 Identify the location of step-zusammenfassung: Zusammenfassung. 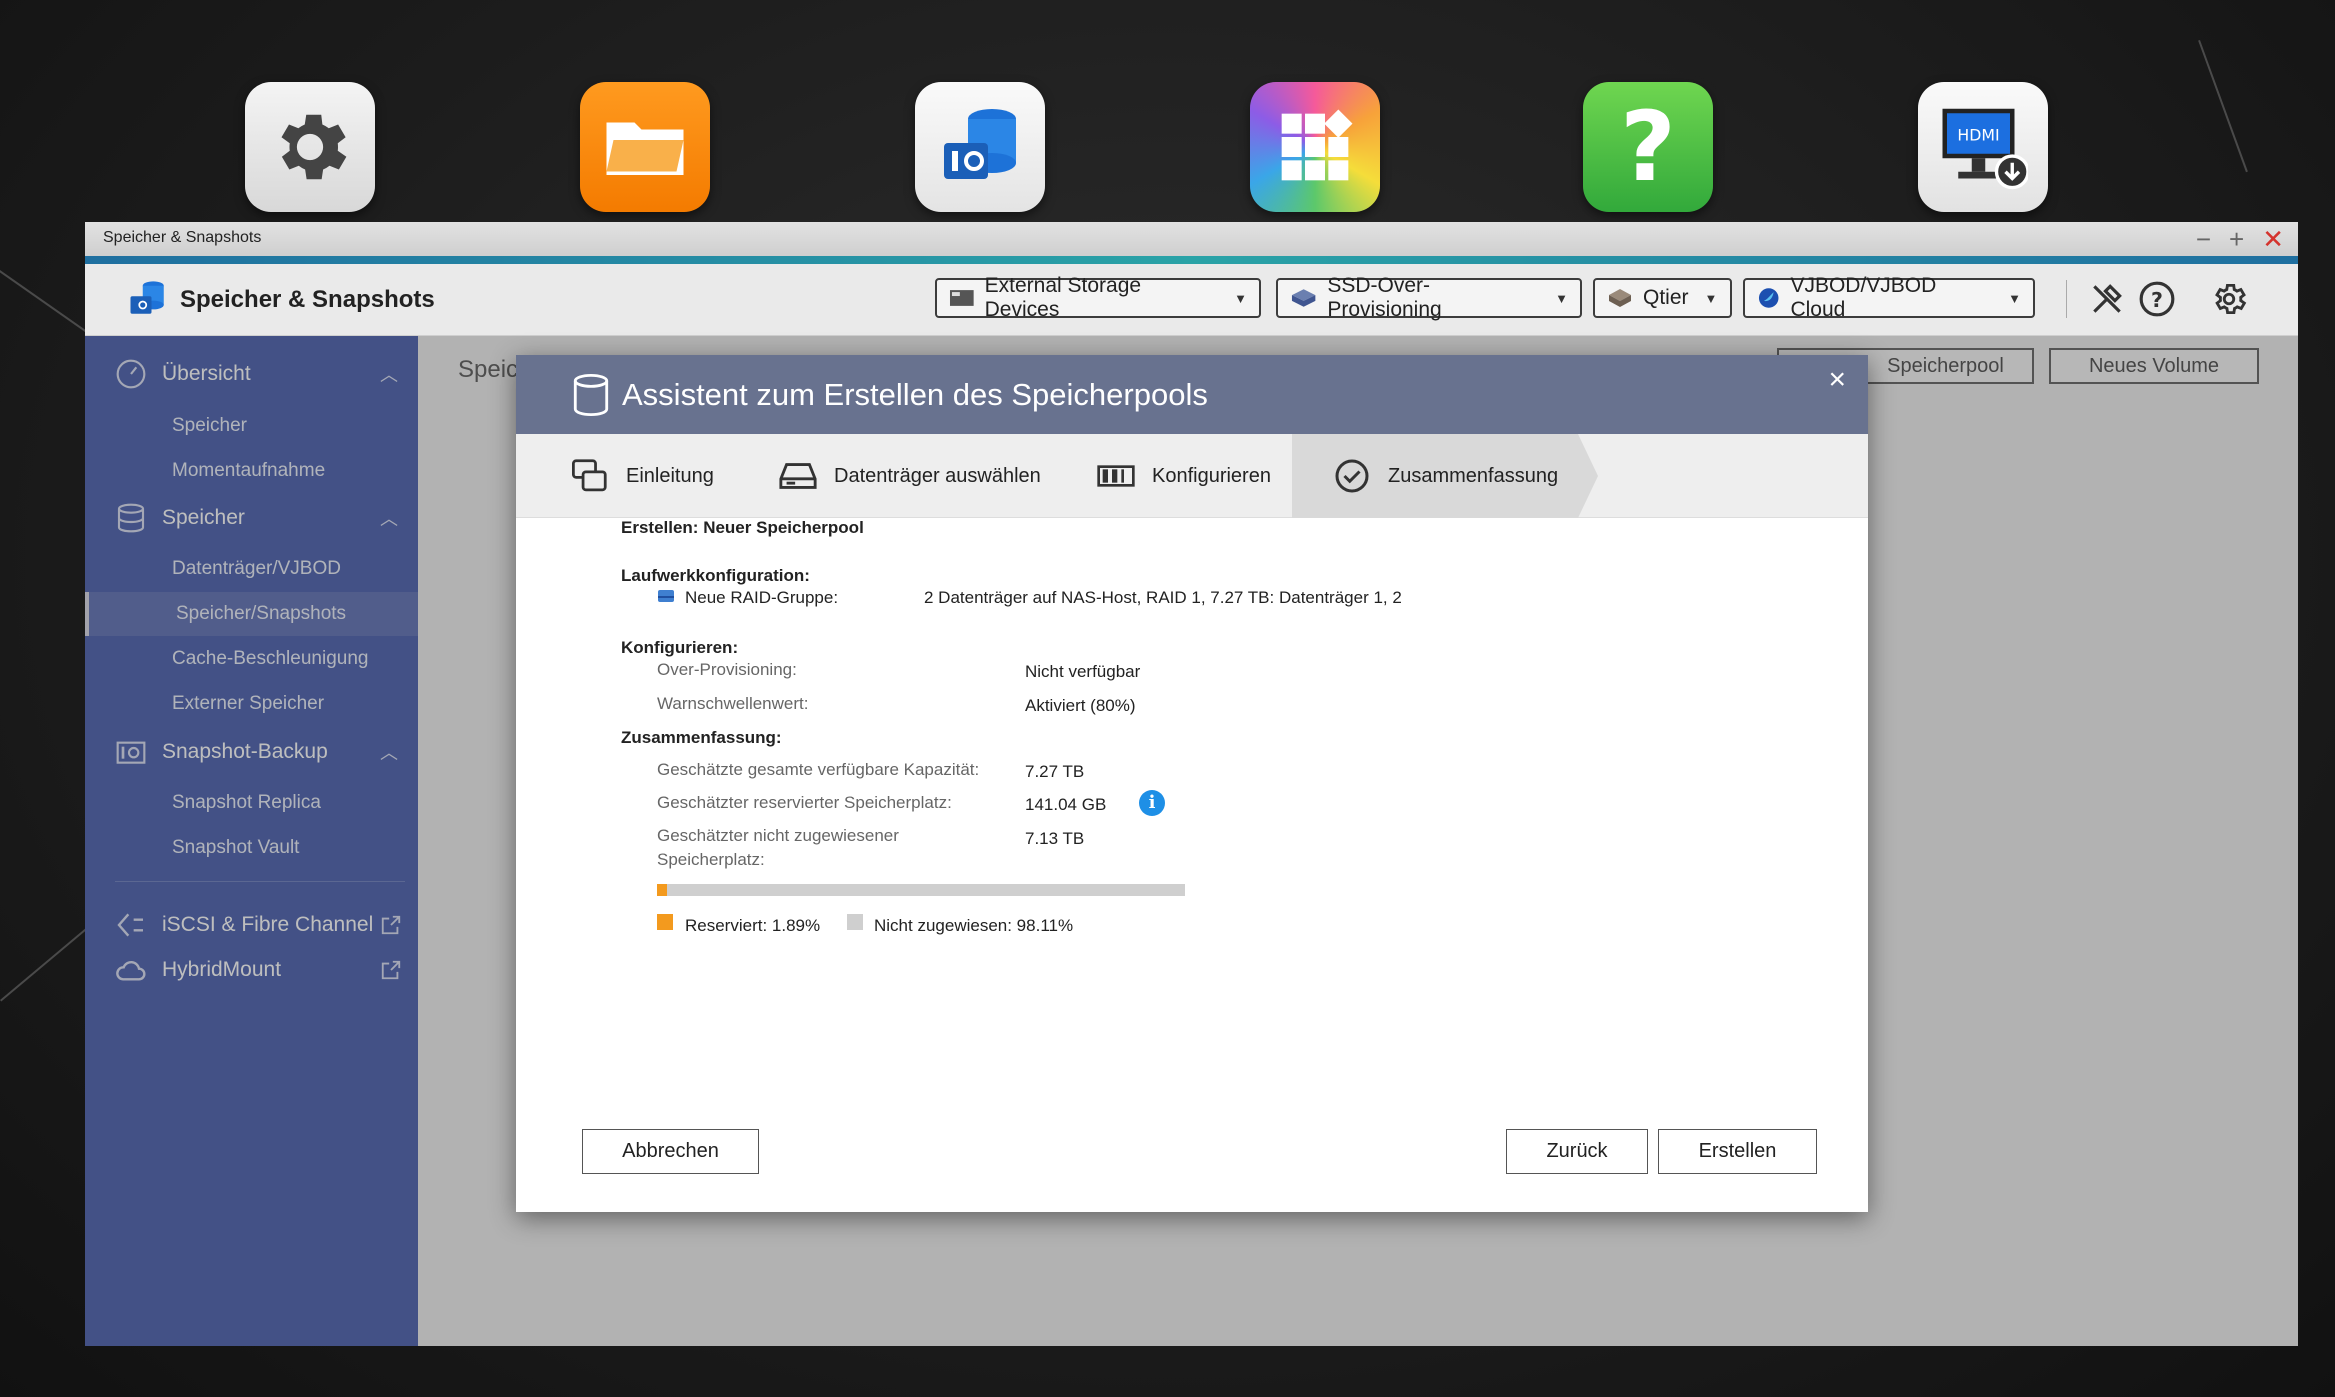
(1435, 476).